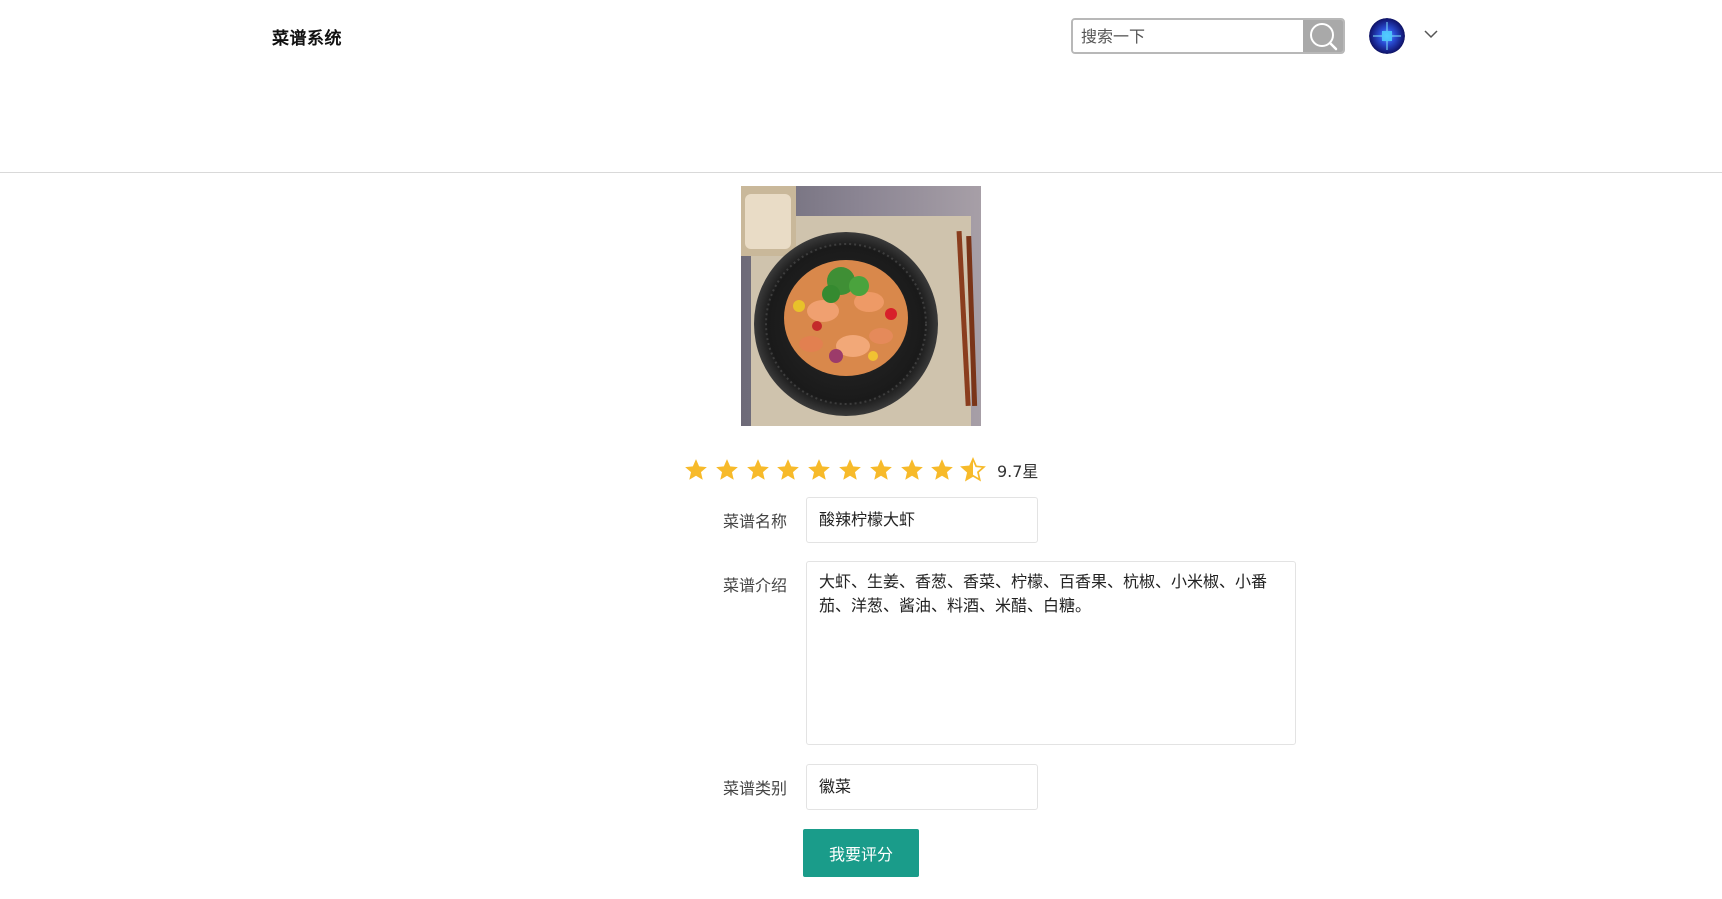 The height and width of the screenshot is (899, 1722). I want to click on search-icon, so click(1324, 37).